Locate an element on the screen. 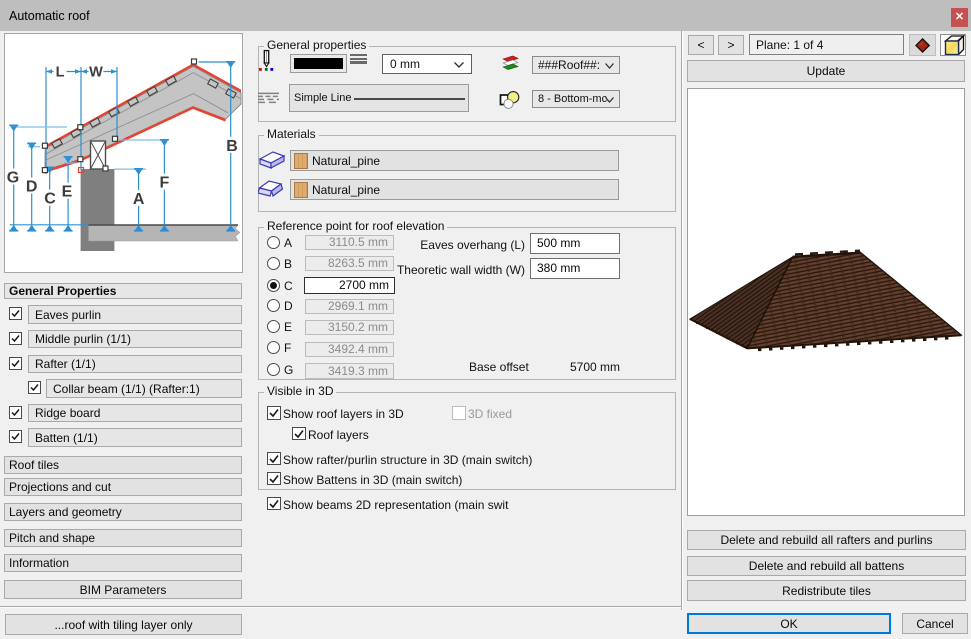 The height and width of the screenshot is (639, 971). svg-text: C is located at coordinates (50, 199).